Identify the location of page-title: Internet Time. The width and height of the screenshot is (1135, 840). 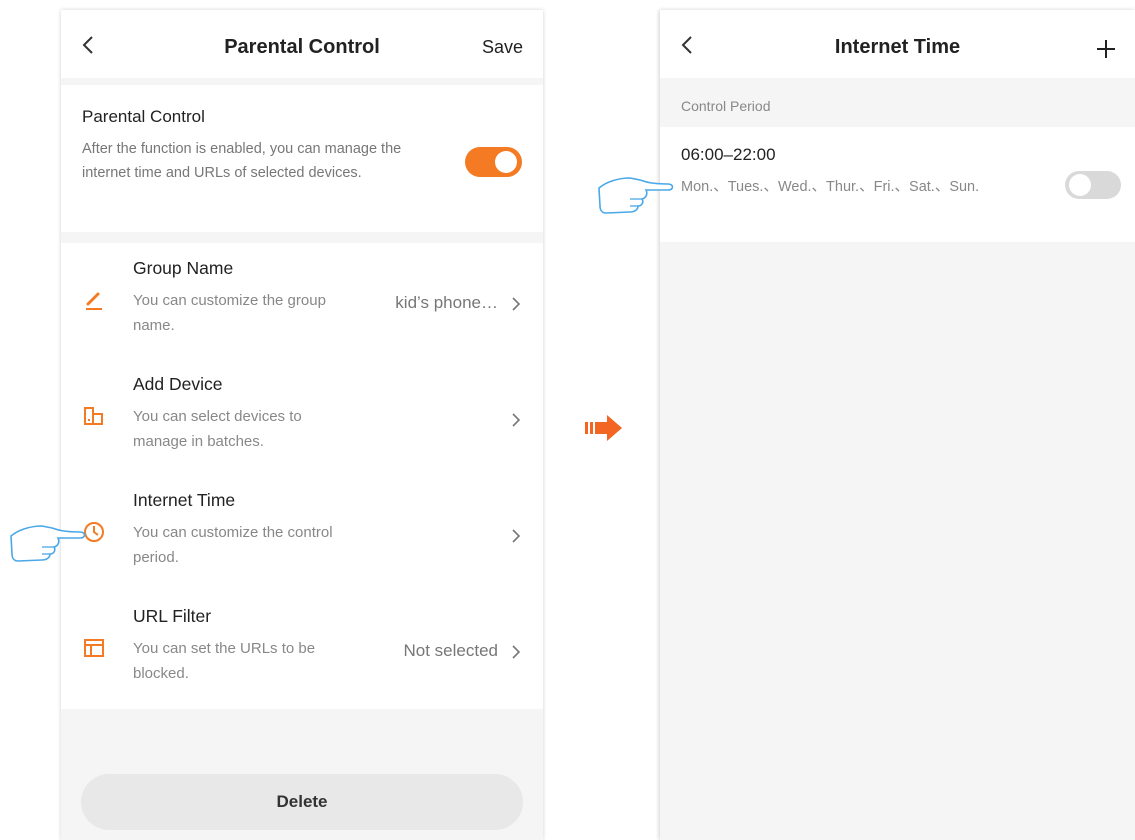
(897, 47).